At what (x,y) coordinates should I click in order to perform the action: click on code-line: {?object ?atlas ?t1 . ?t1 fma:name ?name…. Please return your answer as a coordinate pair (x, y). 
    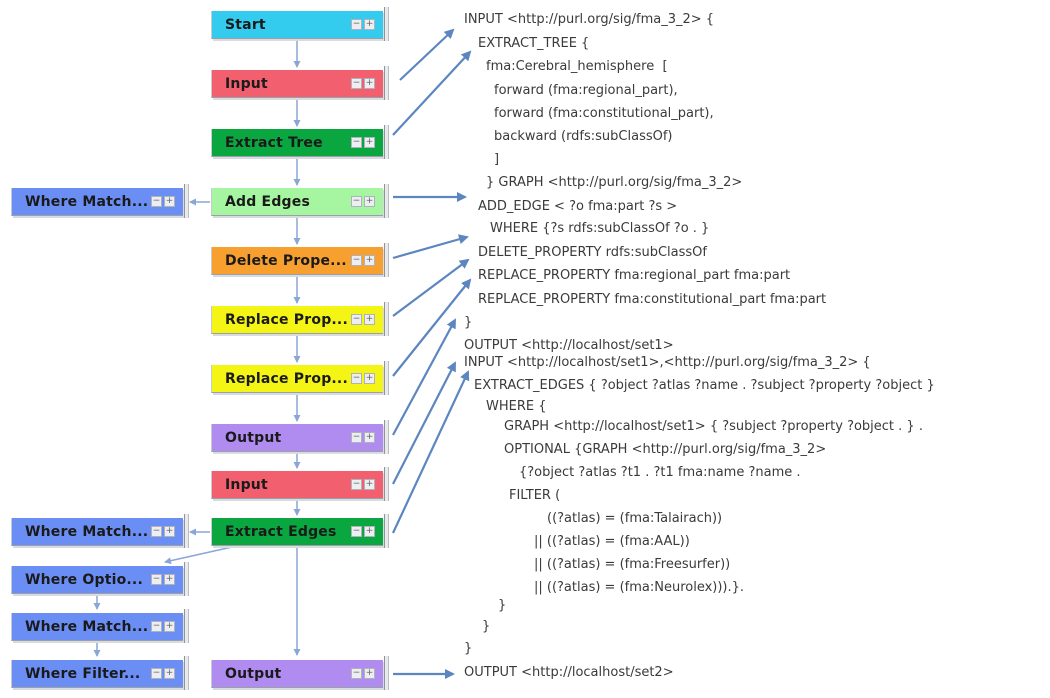
    Looking at the image, I should click on (660, 472).